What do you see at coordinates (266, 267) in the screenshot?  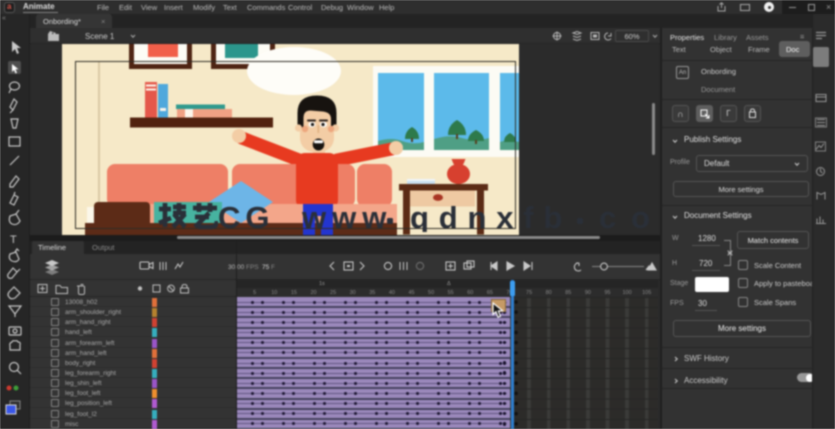 I see `svg-text: 75` at bounding box center [266, 267].